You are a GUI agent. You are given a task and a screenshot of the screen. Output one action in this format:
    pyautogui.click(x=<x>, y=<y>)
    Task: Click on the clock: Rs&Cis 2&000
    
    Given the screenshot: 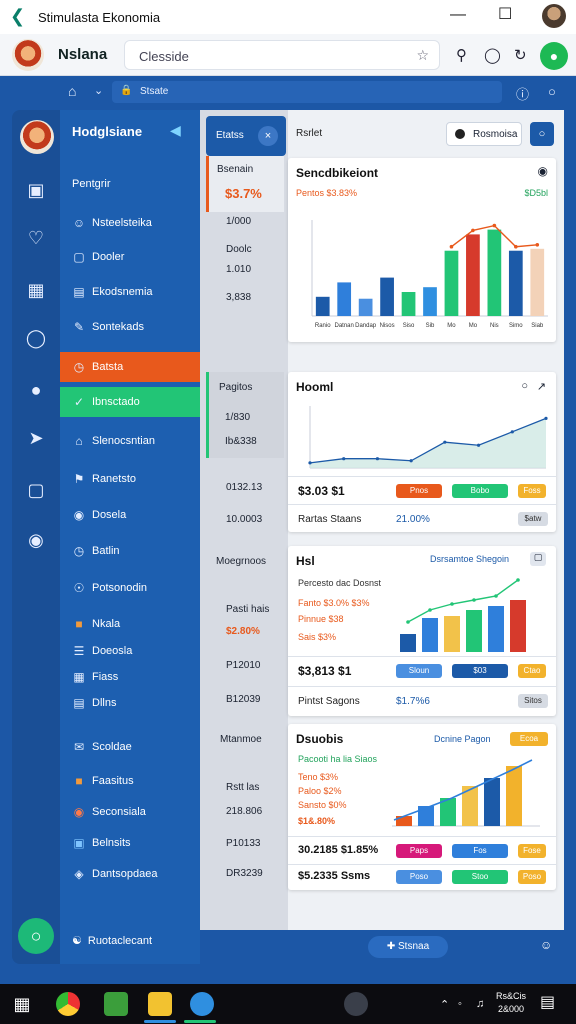 What is the action you would take?
    pyautogui.click(x=511, y=1003)
    